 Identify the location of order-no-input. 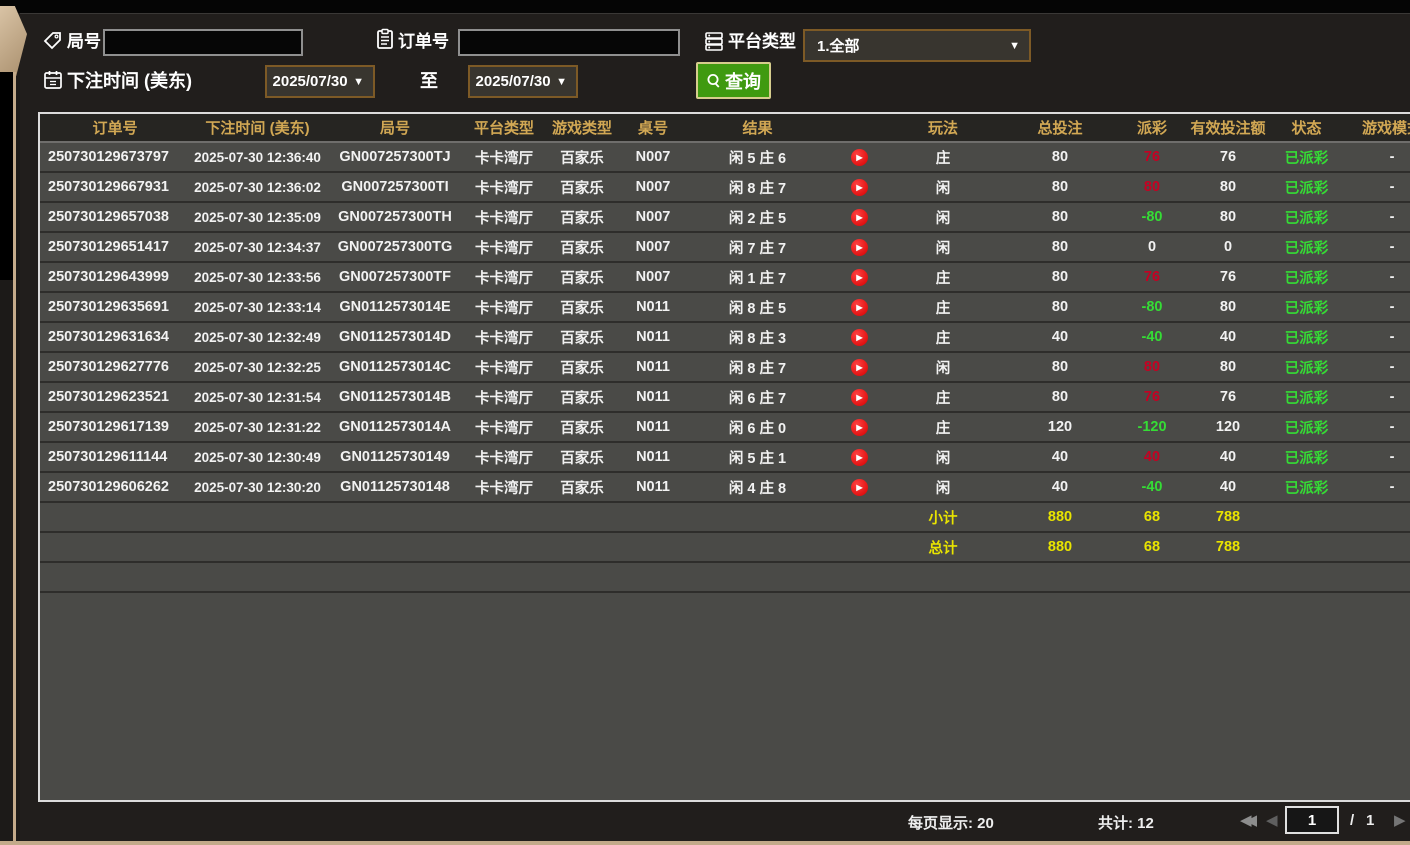
(569, 42).